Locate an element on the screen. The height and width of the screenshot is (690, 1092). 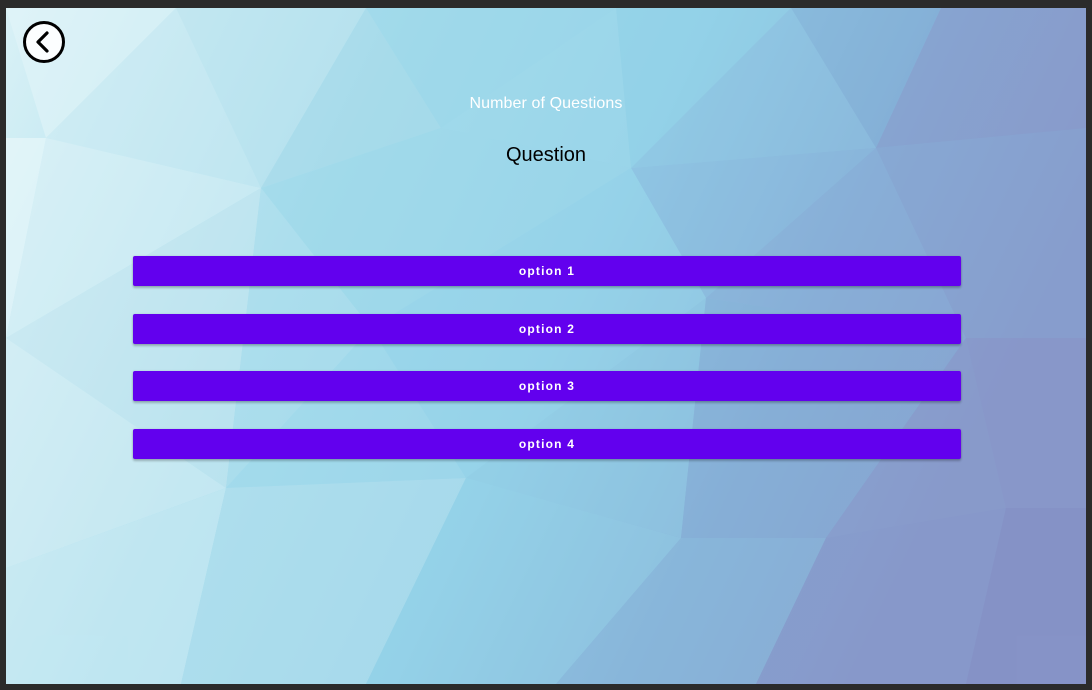
option-1-button: option 1 is located at coordinates (547, 271).